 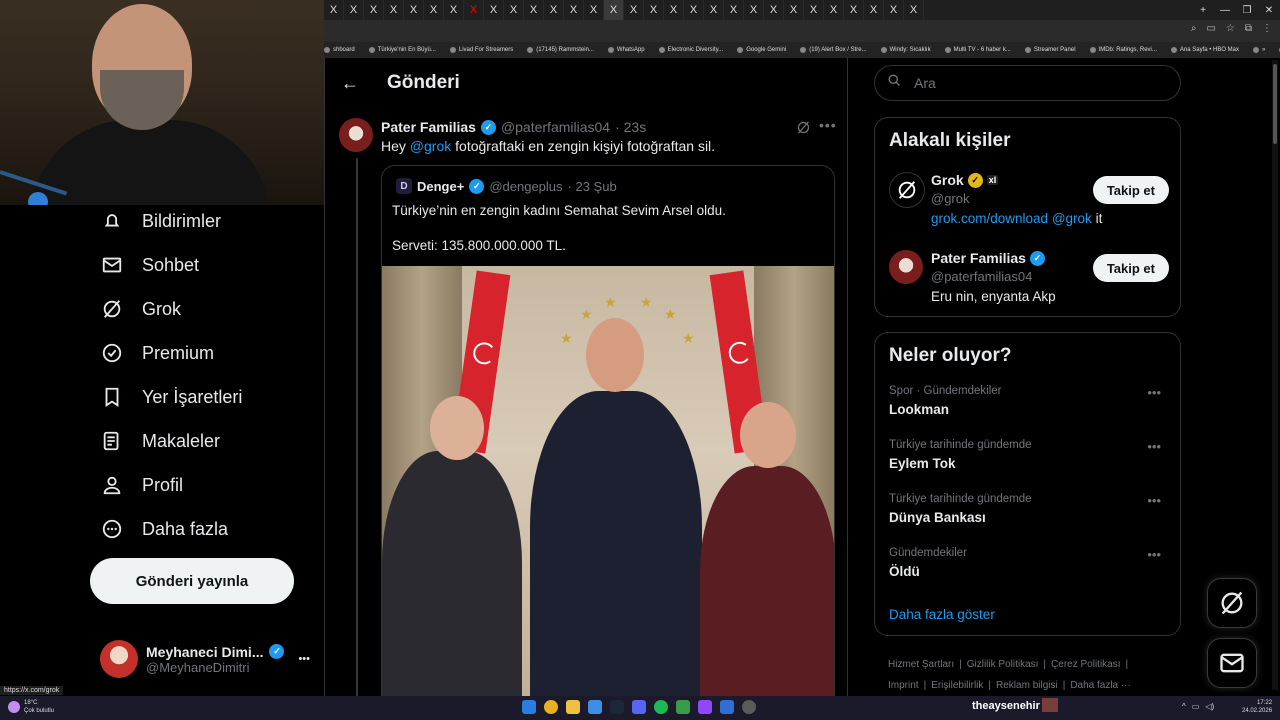 I want to click on footer-link: Hizmet Şartları, so click(x=921, y=664).